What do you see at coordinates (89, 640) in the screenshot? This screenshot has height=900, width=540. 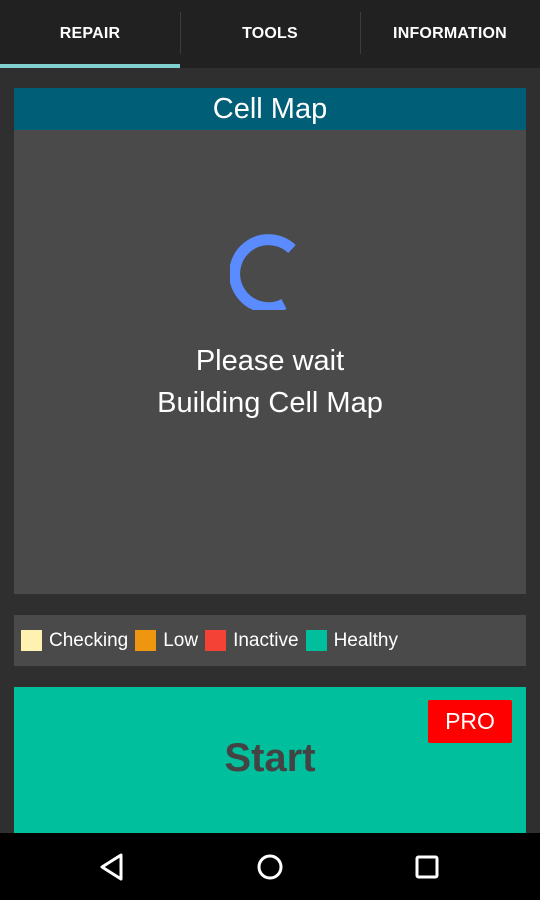 I see `legend-label-checking: Checking` at bounding box center [89, 640].